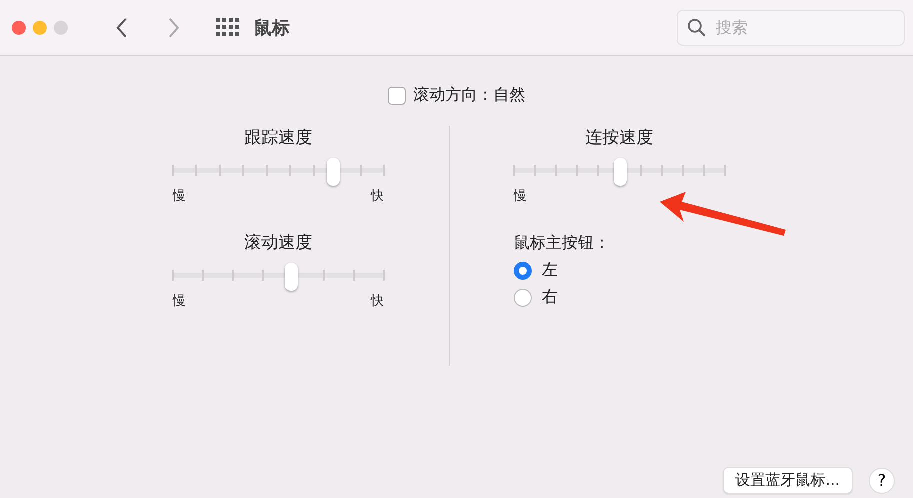  What do you see at coordinates (619, 138) in the screenshot?
I see `slider-title: 连按速度` at bounding box center [619, 138].